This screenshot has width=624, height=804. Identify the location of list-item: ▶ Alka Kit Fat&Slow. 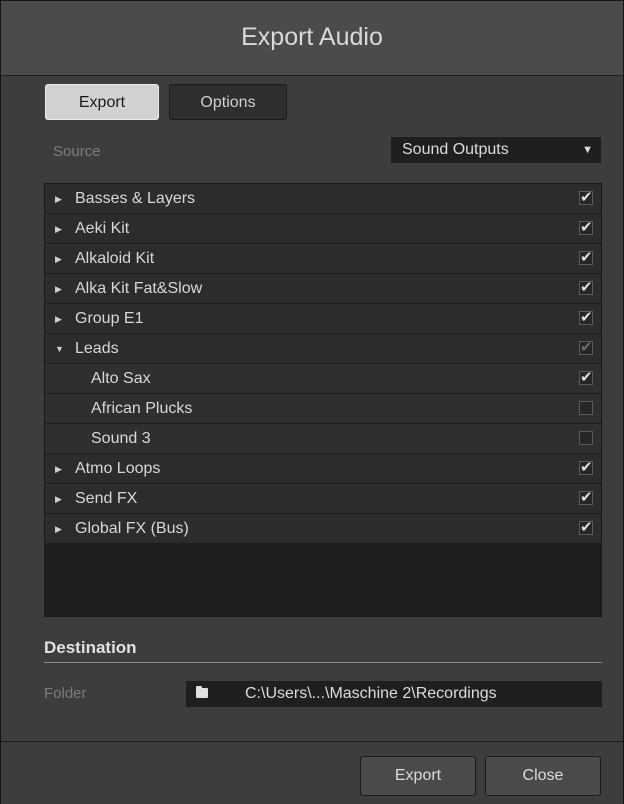
(323, 289).